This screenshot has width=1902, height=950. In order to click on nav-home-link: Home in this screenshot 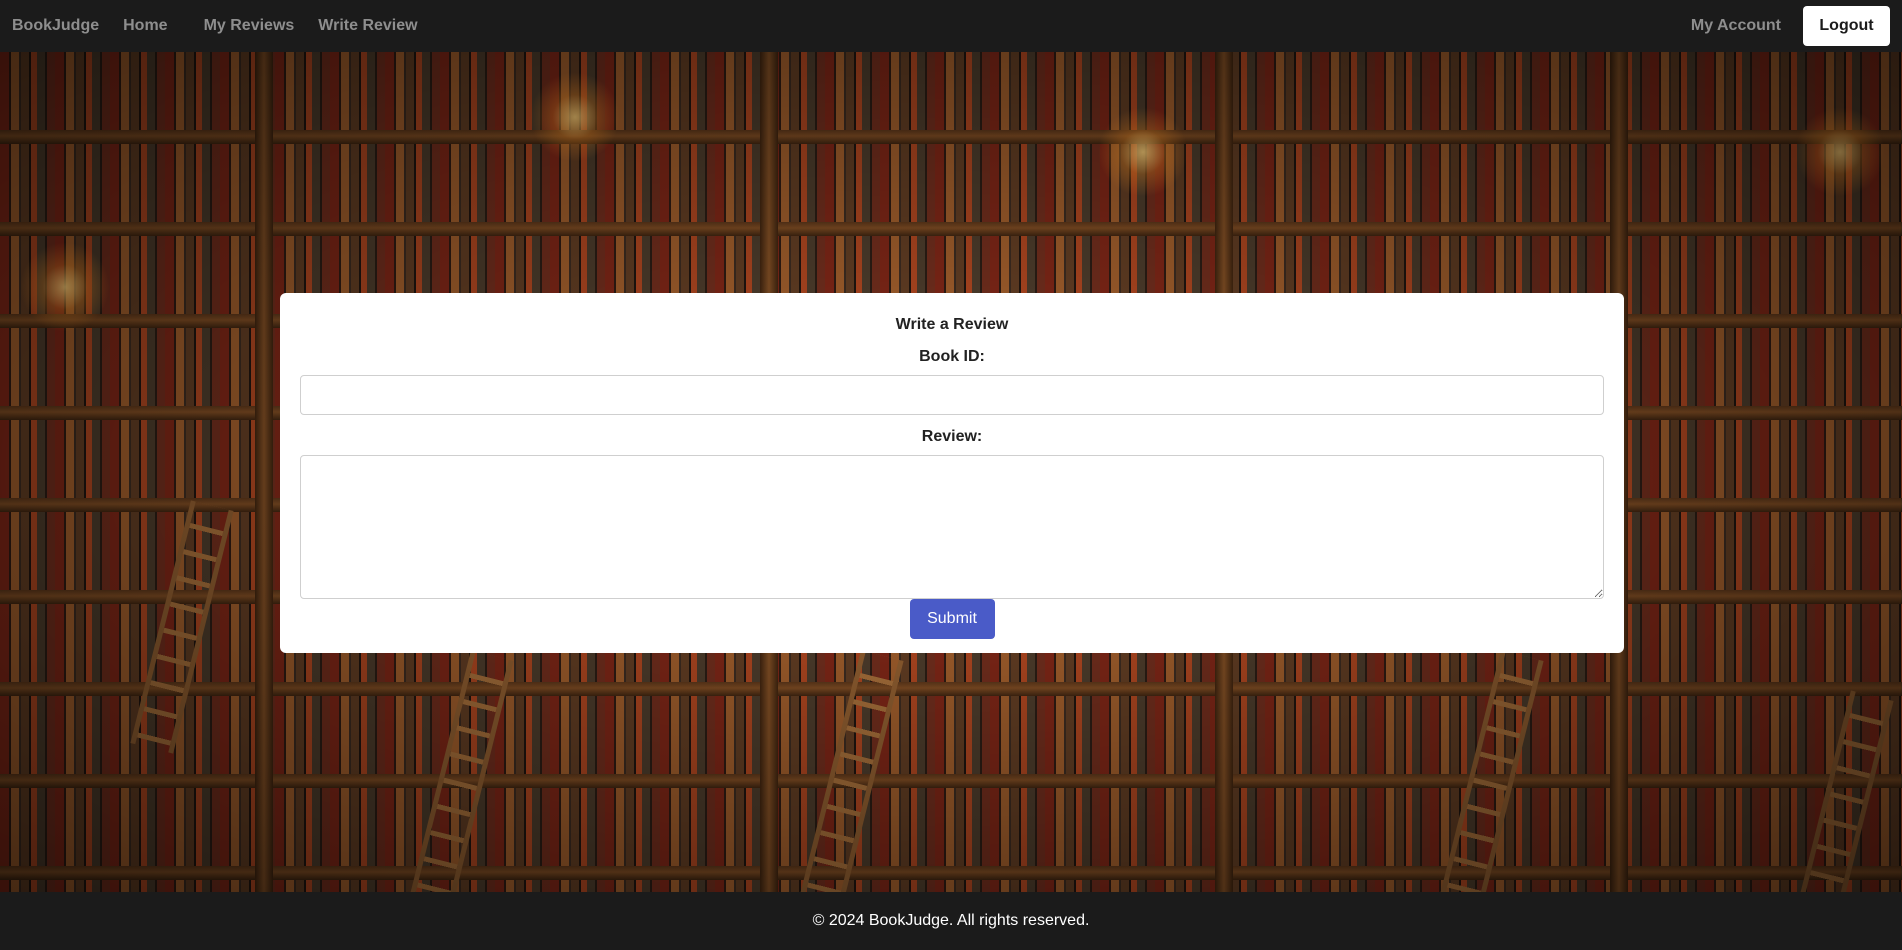, I will do `click(145, 26)`.